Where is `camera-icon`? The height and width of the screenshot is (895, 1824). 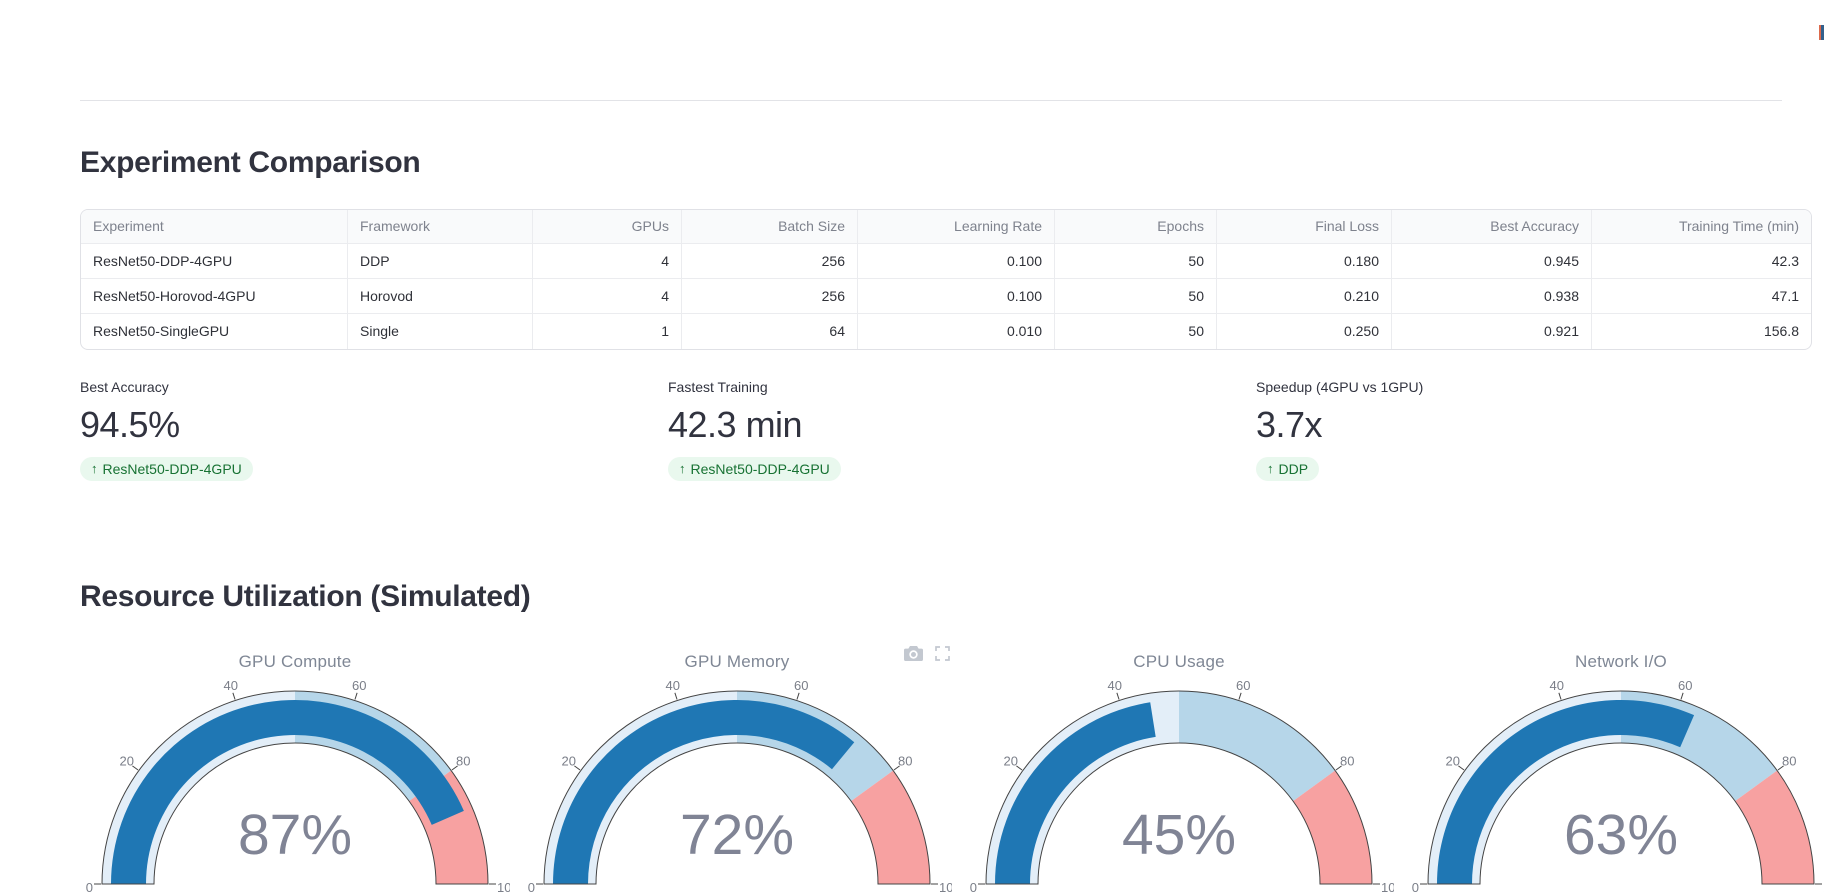
camera-icon is located at coordinates (913, 653).